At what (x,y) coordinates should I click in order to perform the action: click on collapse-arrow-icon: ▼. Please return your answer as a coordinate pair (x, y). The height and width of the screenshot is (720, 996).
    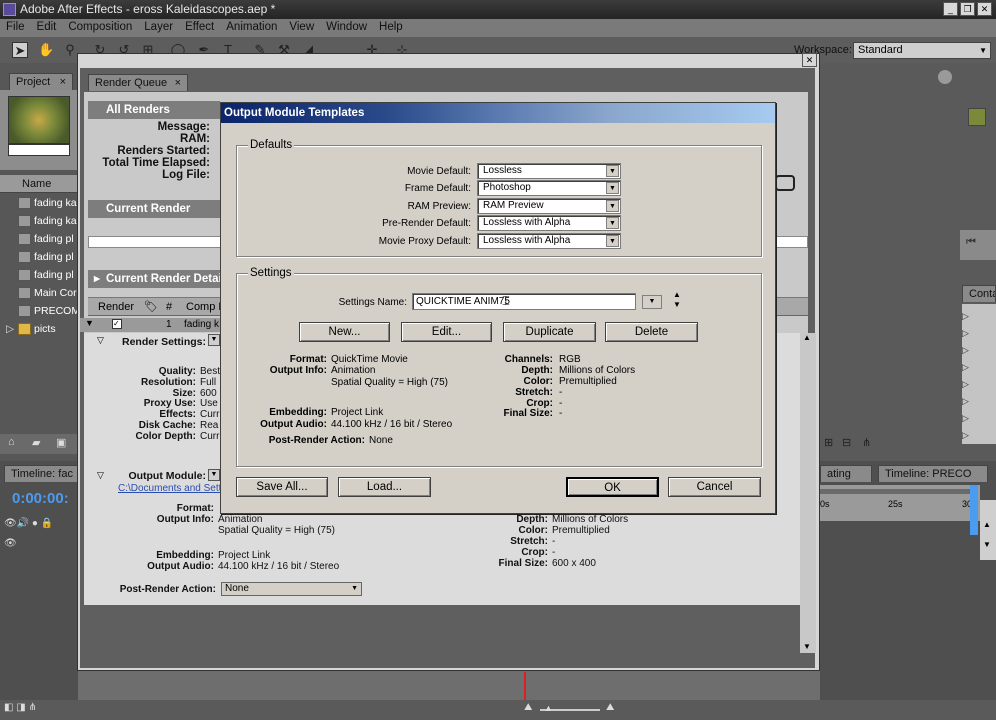
    Looking at the image, I should click on (89, 323).